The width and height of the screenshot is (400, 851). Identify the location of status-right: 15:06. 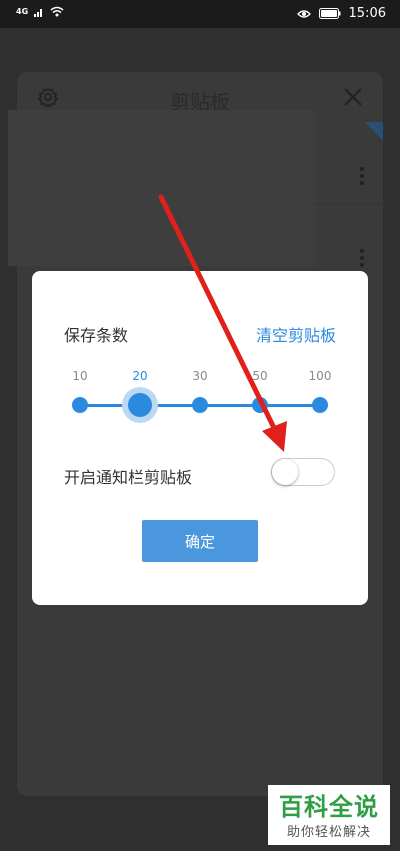
(341, 13).